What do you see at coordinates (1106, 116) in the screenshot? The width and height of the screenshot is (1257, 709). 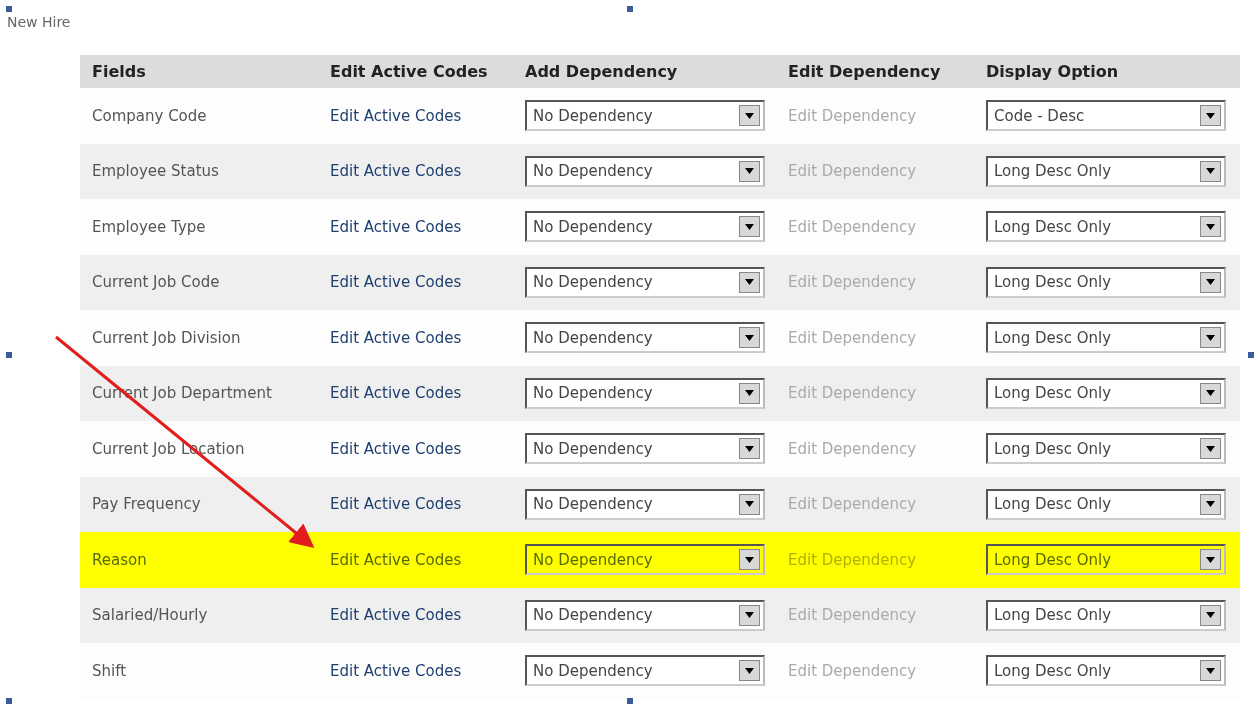 I see `display-option-dropdown: Code - Desc` at bounding box center [1106, 116].